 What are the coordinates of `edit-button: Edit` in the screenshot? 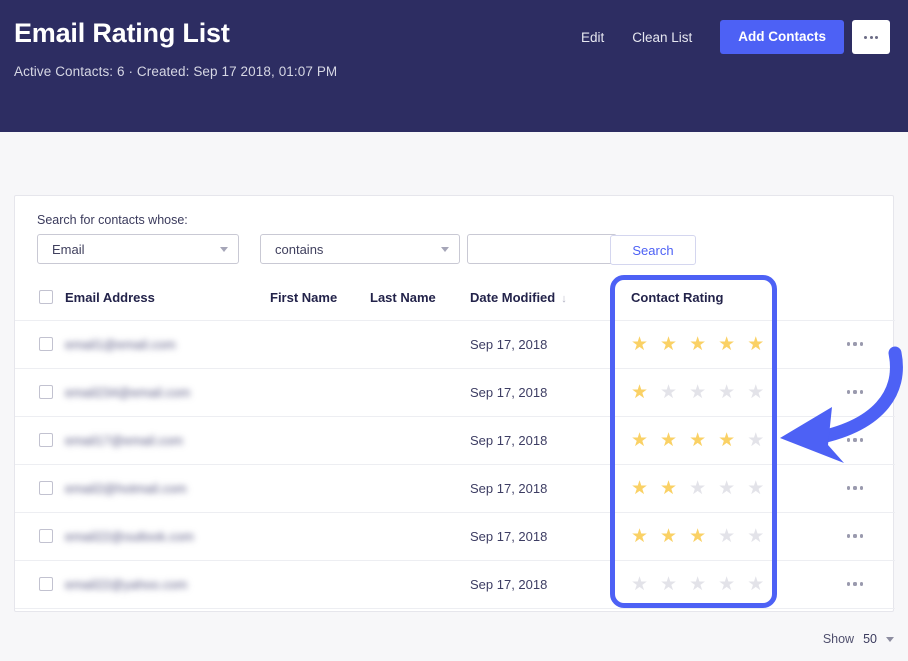 It's located at (592, 37).